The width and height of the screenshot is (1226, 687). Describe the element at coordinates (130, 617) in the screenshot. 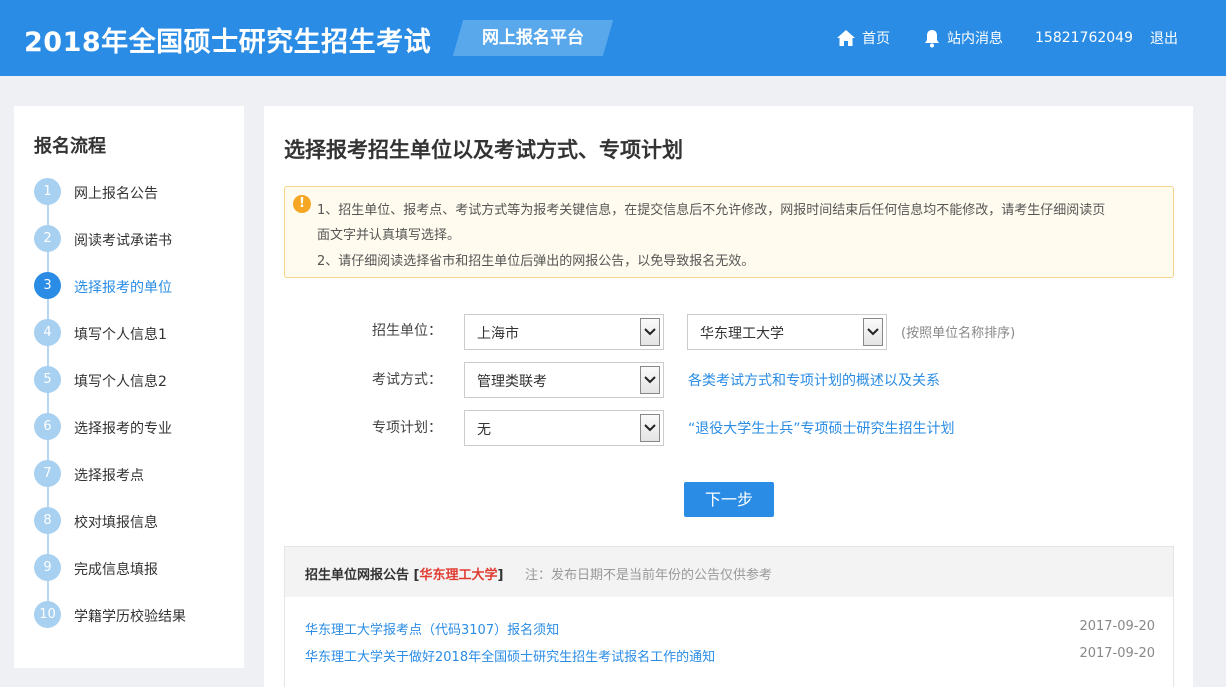

I see `step-label: 学籍学历校验结果` at that location.